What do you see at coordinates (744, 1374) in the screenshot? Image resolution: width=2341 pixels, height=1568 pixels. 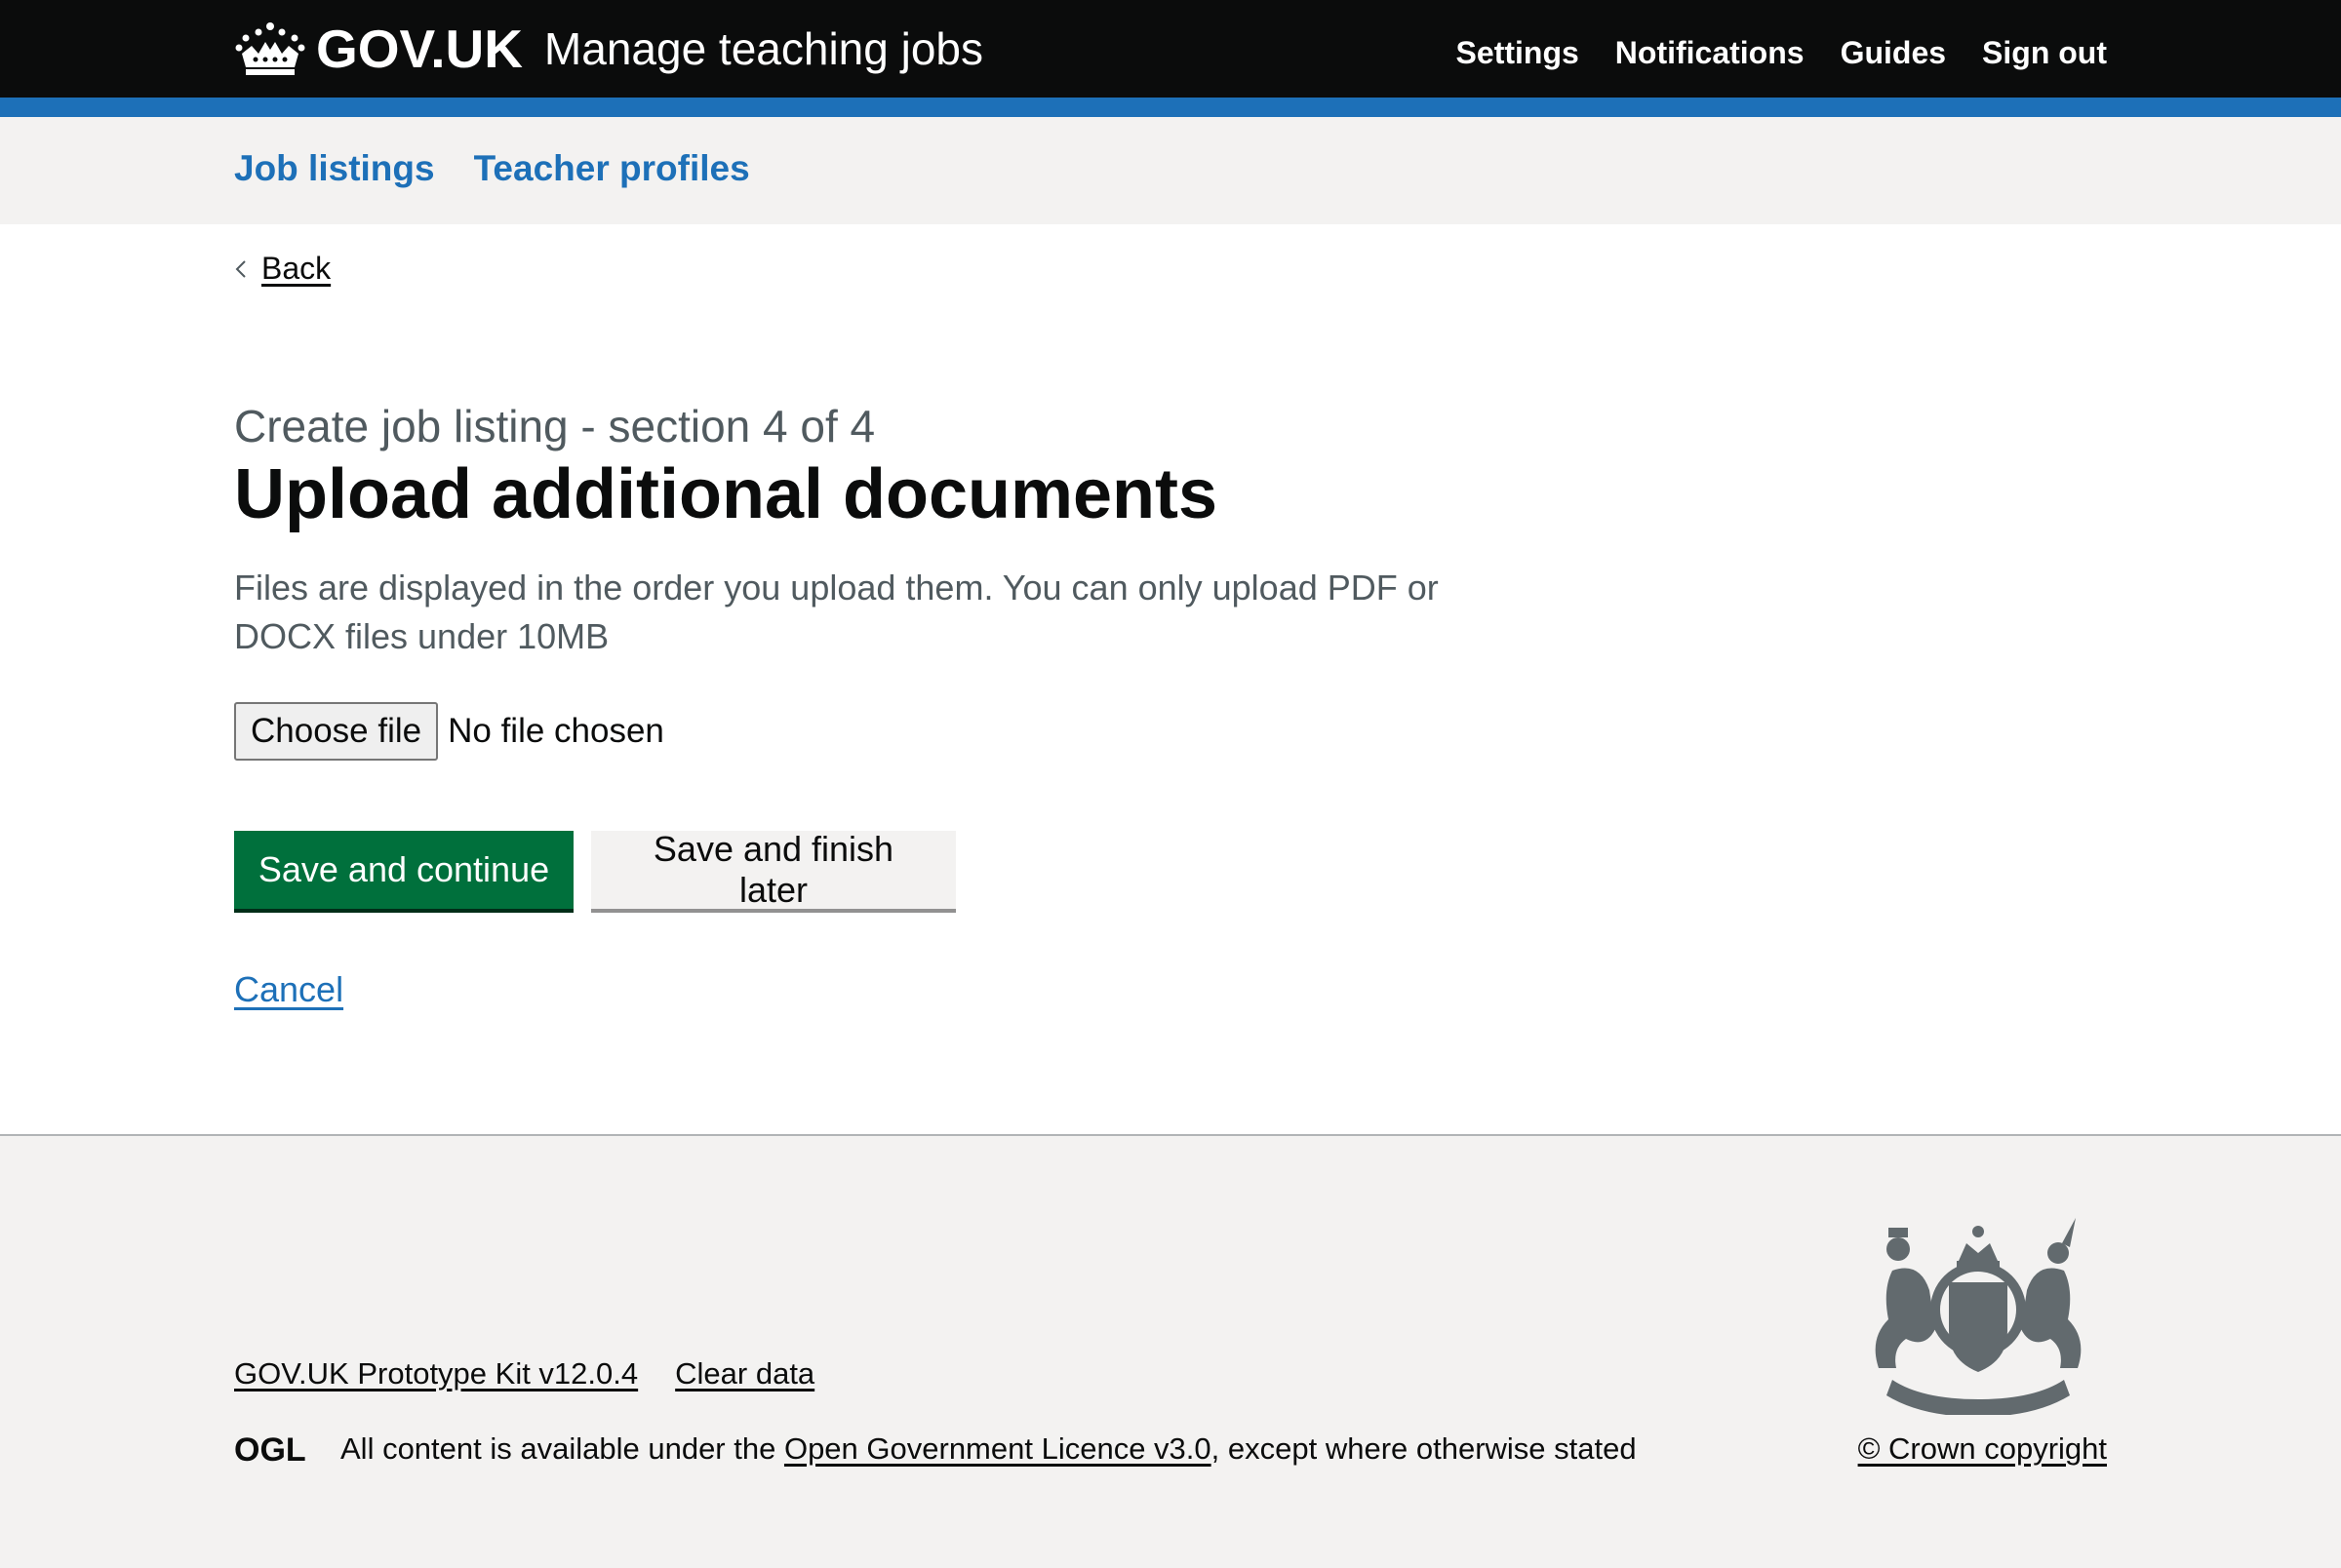 I see `clear-data-link: Clear data` at bounding box center [744, 1374].